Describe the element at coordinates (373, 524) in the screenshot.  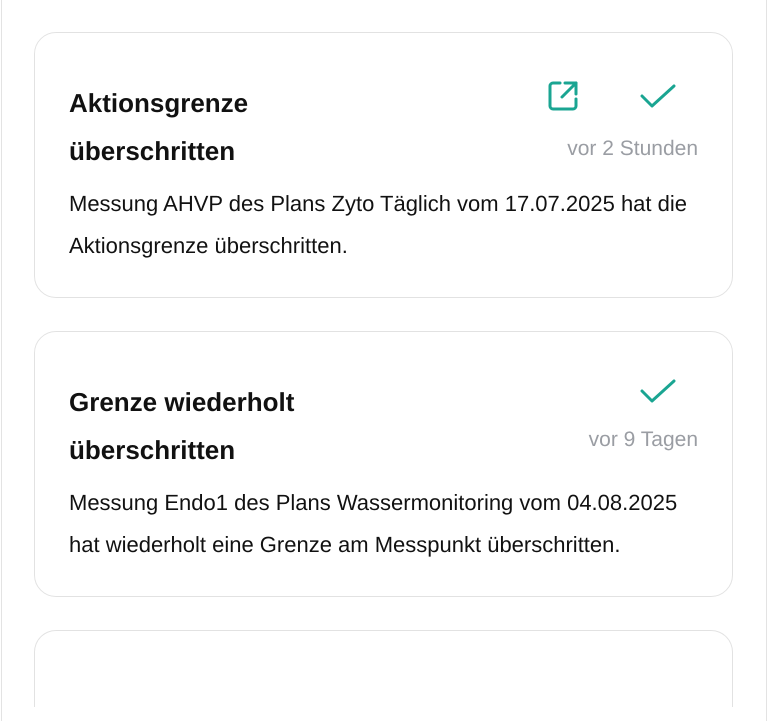
I see `notification-message: Messung Endo1 des Plans Wassermonitoring vom 04.08.2025 hat wiederholt eine Grenze am Messpunkt überschritten.` at that location.